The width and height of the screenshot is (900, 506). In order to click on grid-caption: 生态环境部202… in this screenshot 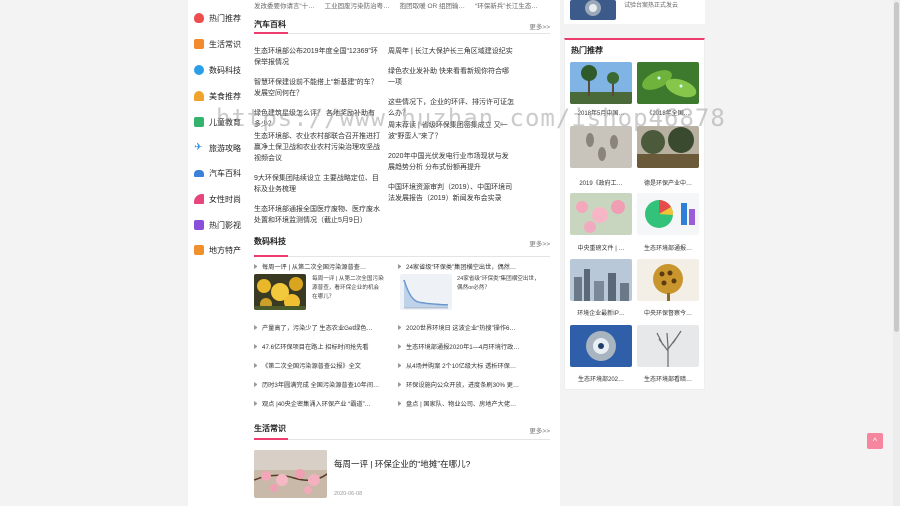, I will do `click(601, 378)`.